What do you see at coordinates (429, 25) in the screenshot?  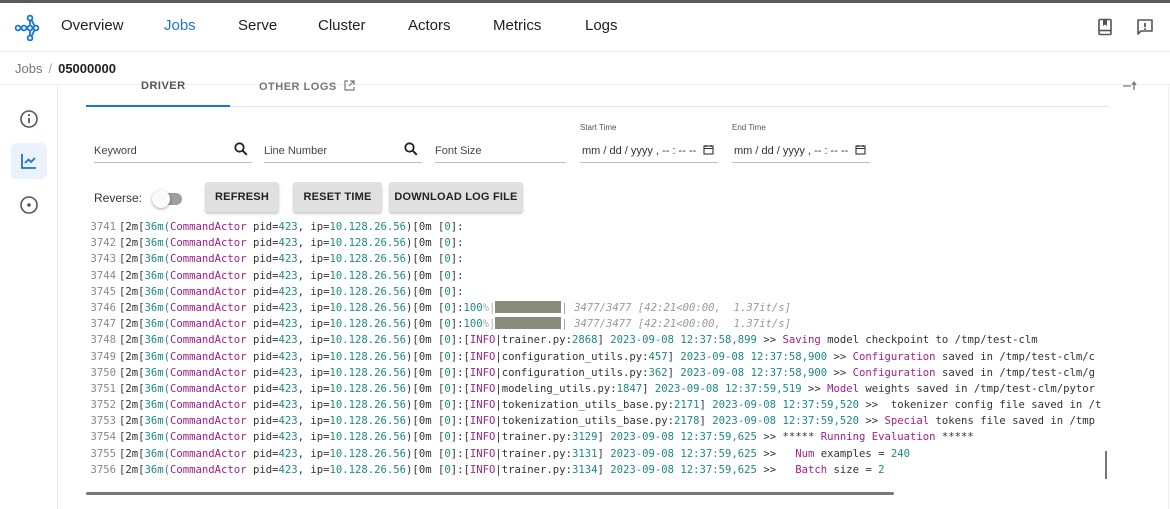 I see `nav-actors: Actors` at bounding box center [429, 25].